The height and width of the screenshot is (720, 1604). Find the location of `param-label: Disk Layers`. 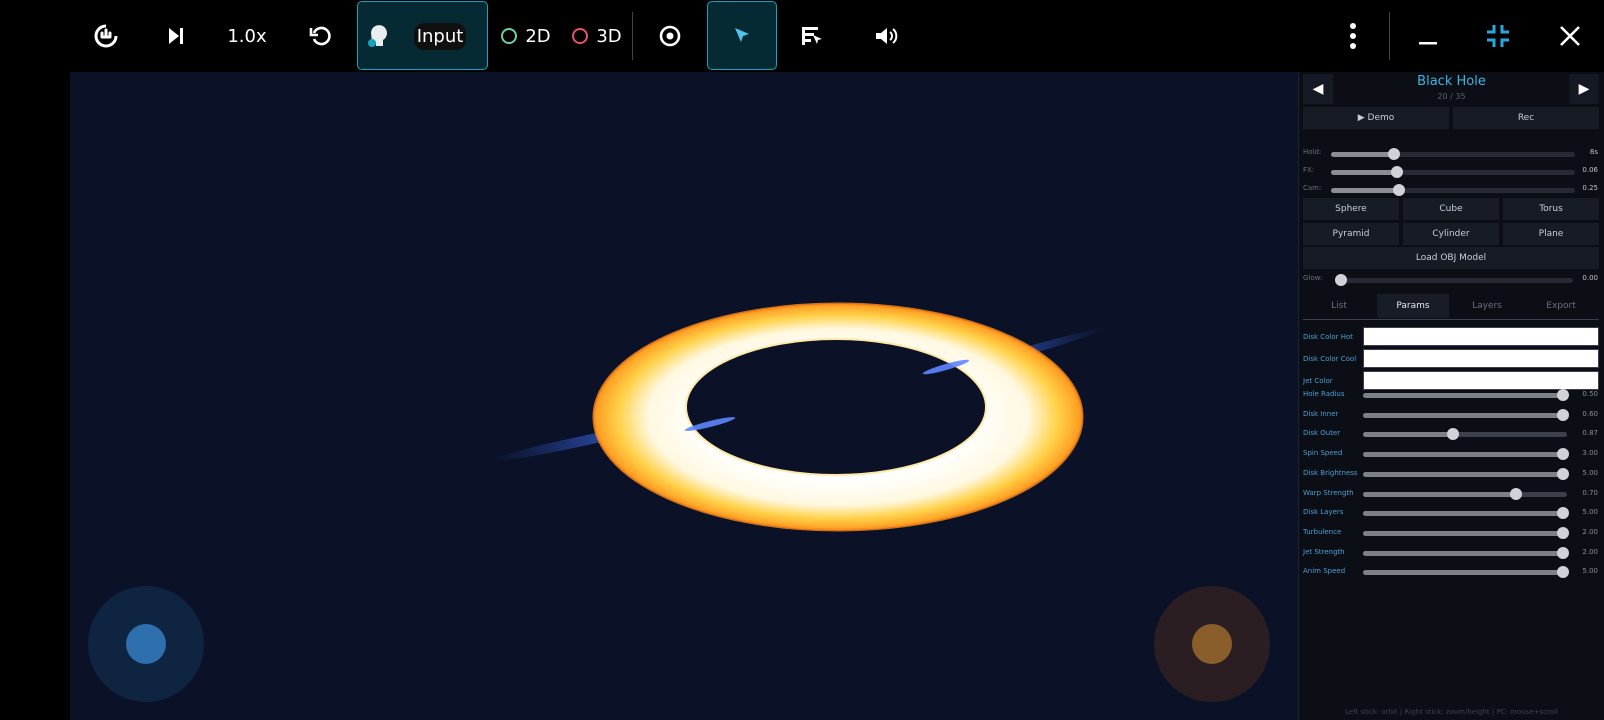

param-label: Disk Layers is located at coordinates (1323, 512).